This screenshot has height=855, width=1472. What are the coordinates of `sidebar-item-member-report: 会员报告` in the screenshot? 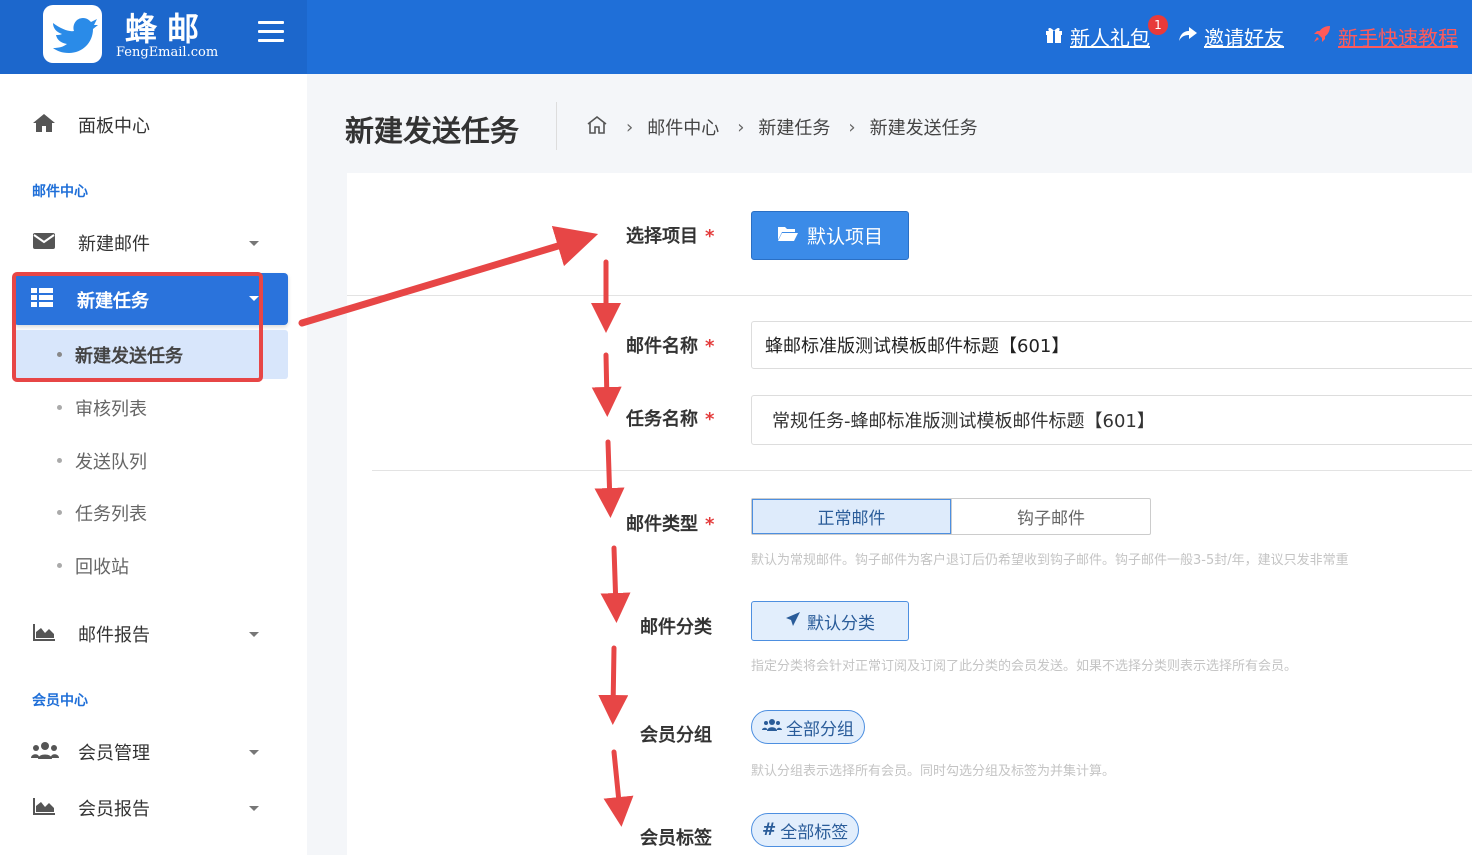 It's located at (153, 808).